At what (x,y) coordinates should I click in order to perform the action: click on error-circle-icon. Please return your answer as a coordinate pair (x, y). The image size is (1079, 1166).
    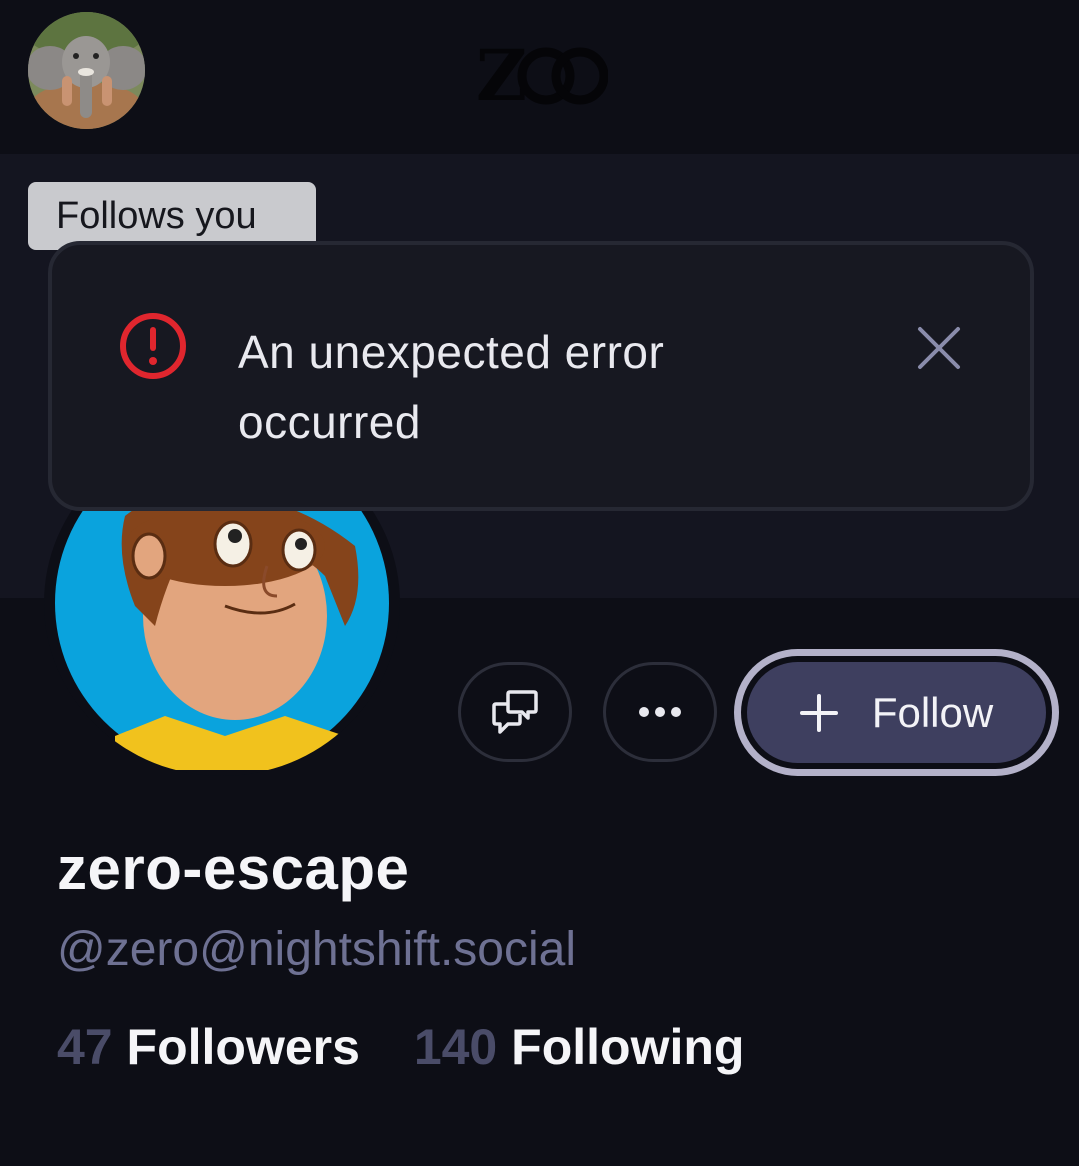
    Looking at the image, I should click on (153, 346).